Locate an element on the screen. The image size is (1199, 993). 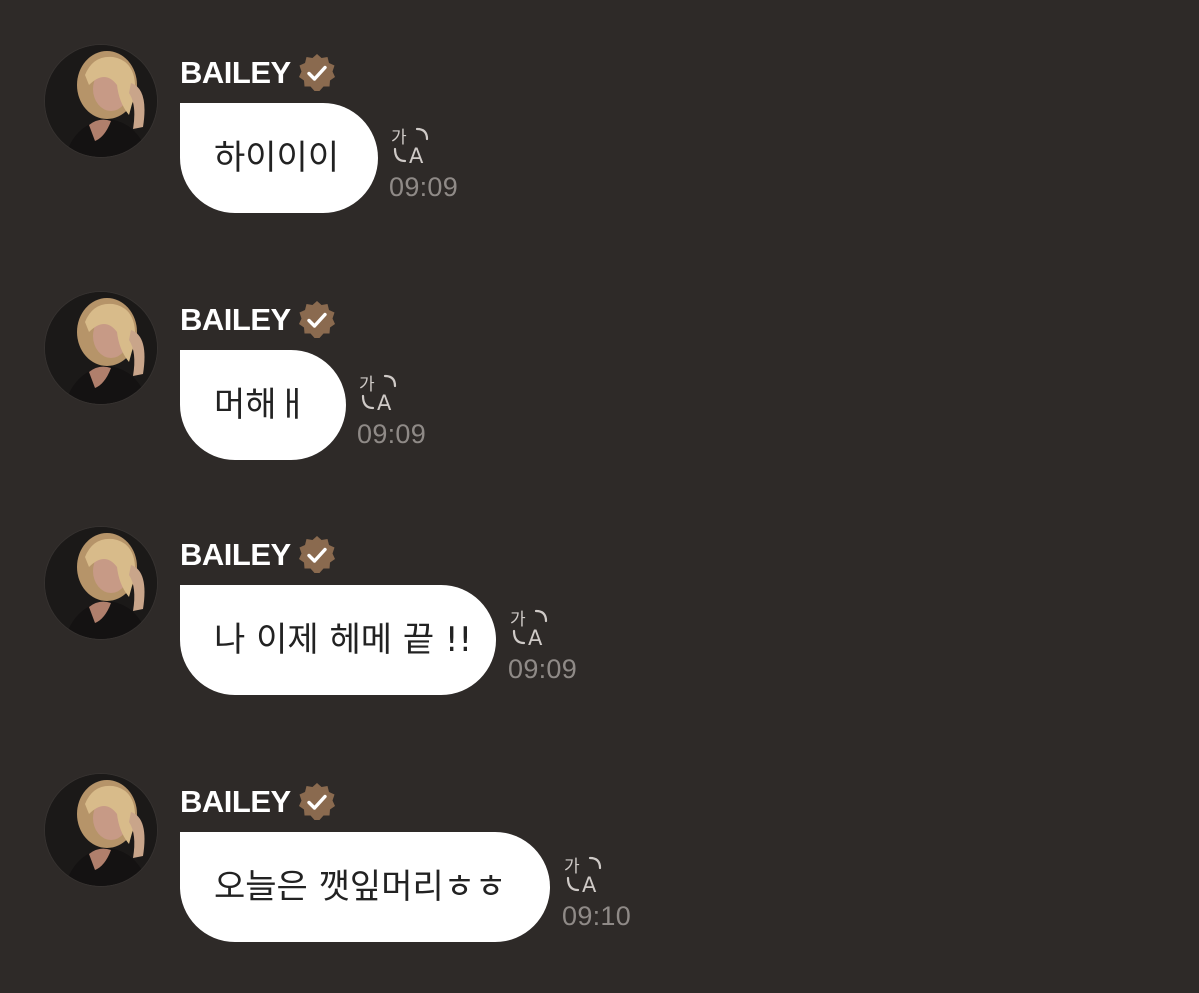
message-bubble: 나 이제 헤메 끝 !! is located at coordinates (338, 640).